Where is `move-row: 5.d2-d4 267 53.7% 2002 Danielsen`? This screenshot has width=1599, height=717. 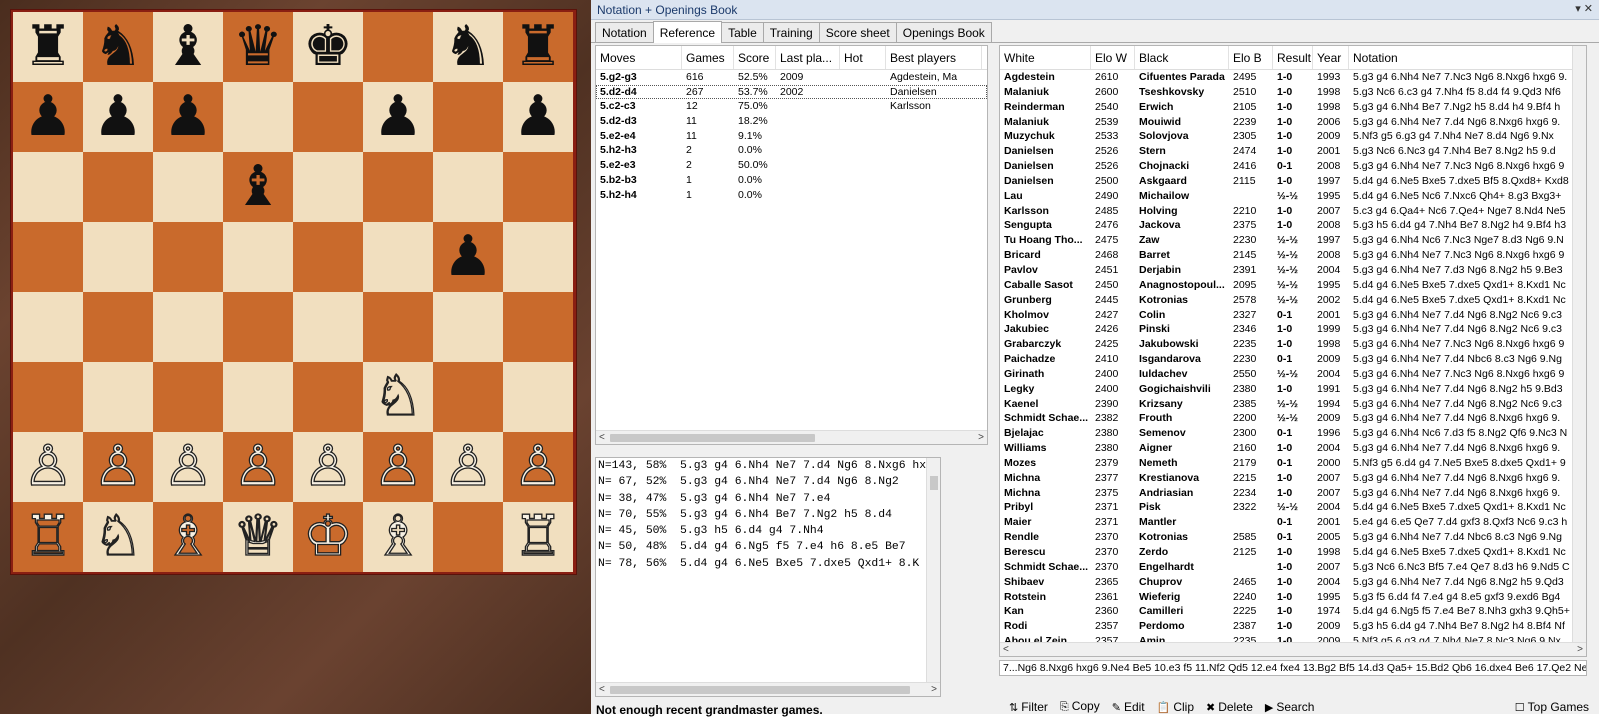 move-row: 5.d2-d4 267 53.7% 2002 Danielsen is located at coordinates (791, 92).